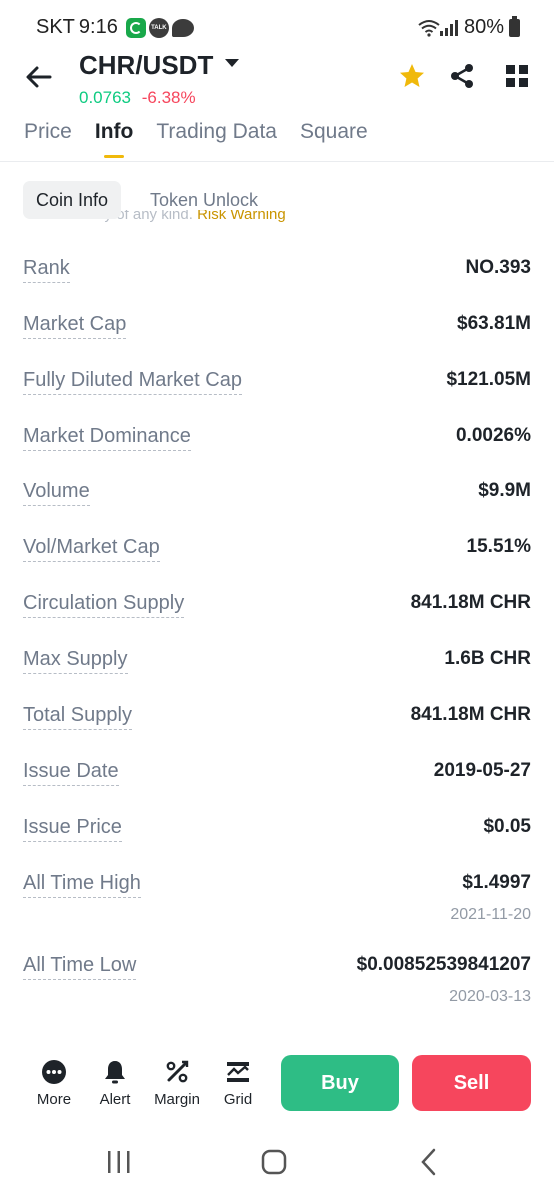 The width and height of the screenshot is (554, 1200). What do you see at coordinates (504, 490) in the screenshot?
I see `row-value: $9.9M` at bounding box center [504, 490].